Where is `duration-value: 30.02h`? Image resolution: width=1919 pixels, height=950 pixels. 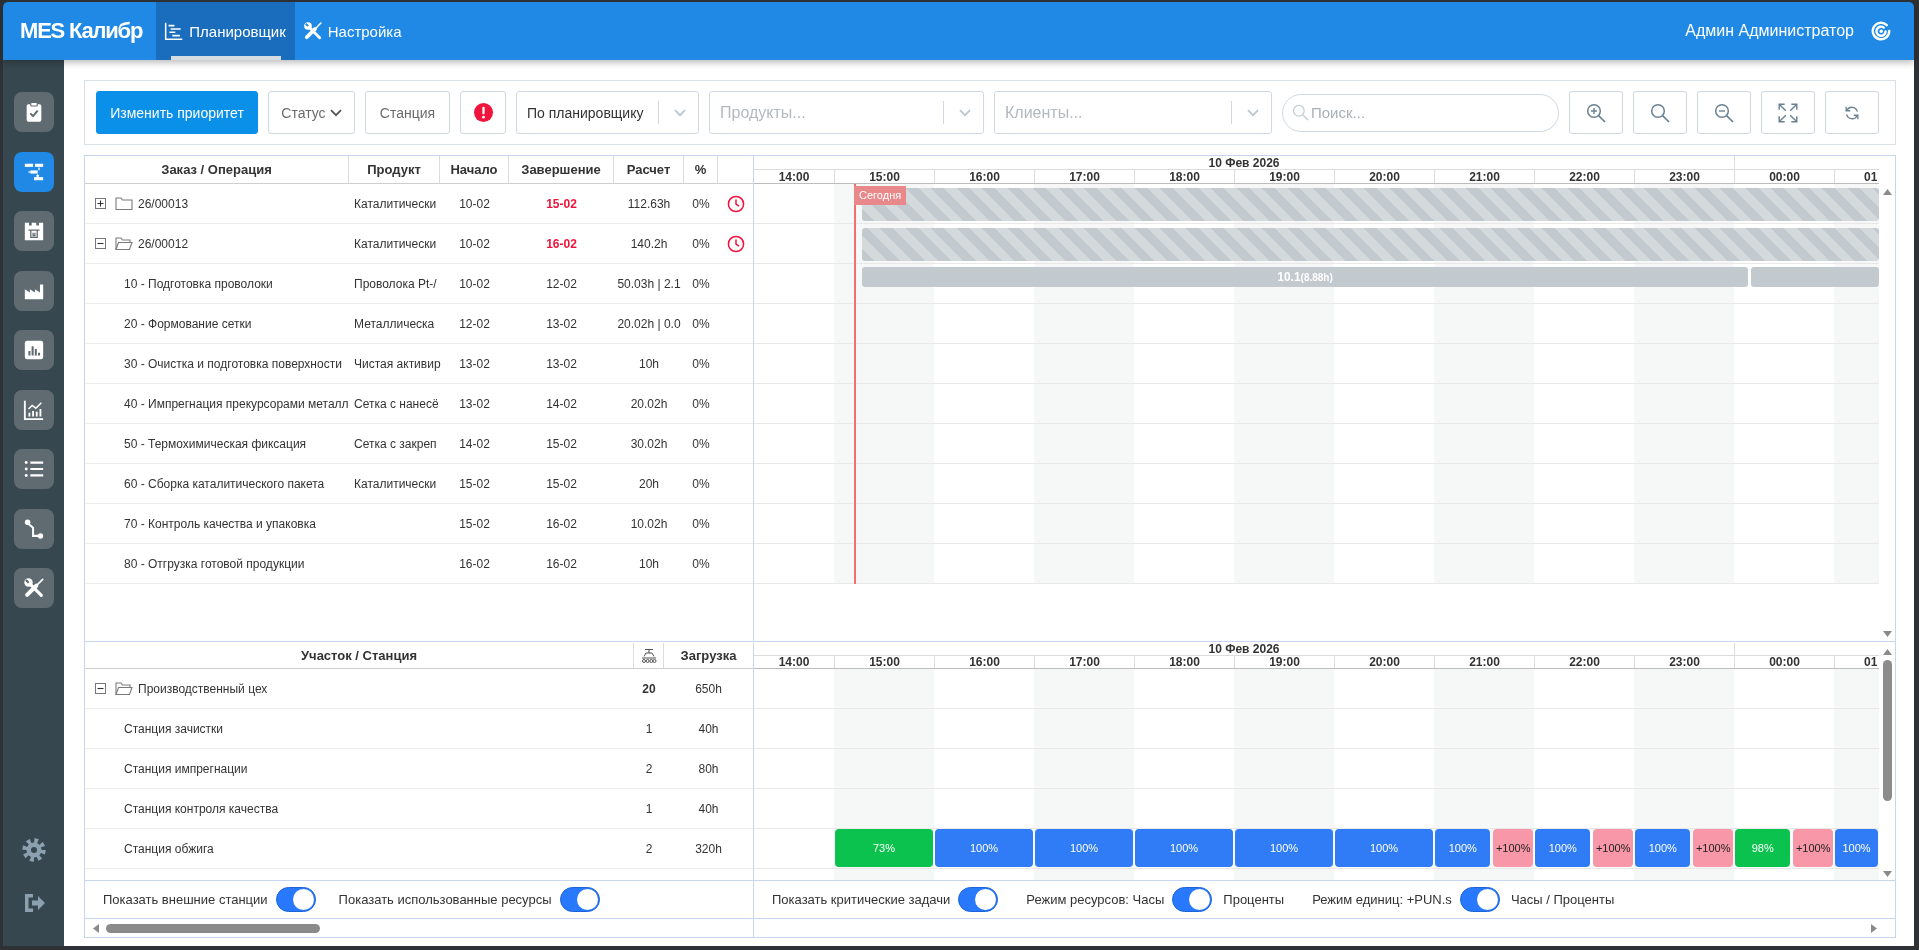 duration-value: 30.02h is located at coordinates (649, 443).